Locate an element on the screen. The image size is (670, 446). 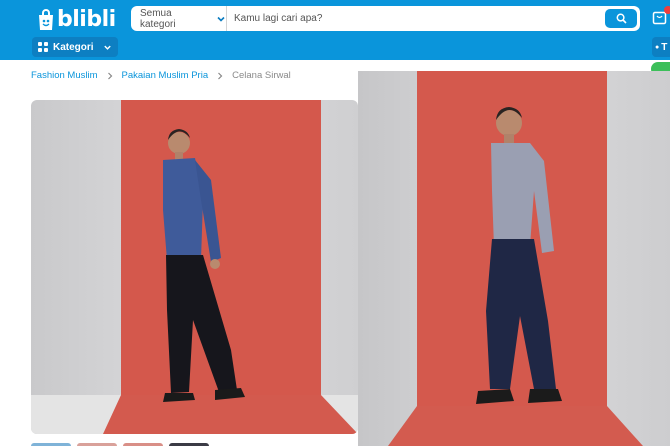
top-header: blibli Semua kategori Kategori is located at coordinates (335, 30).